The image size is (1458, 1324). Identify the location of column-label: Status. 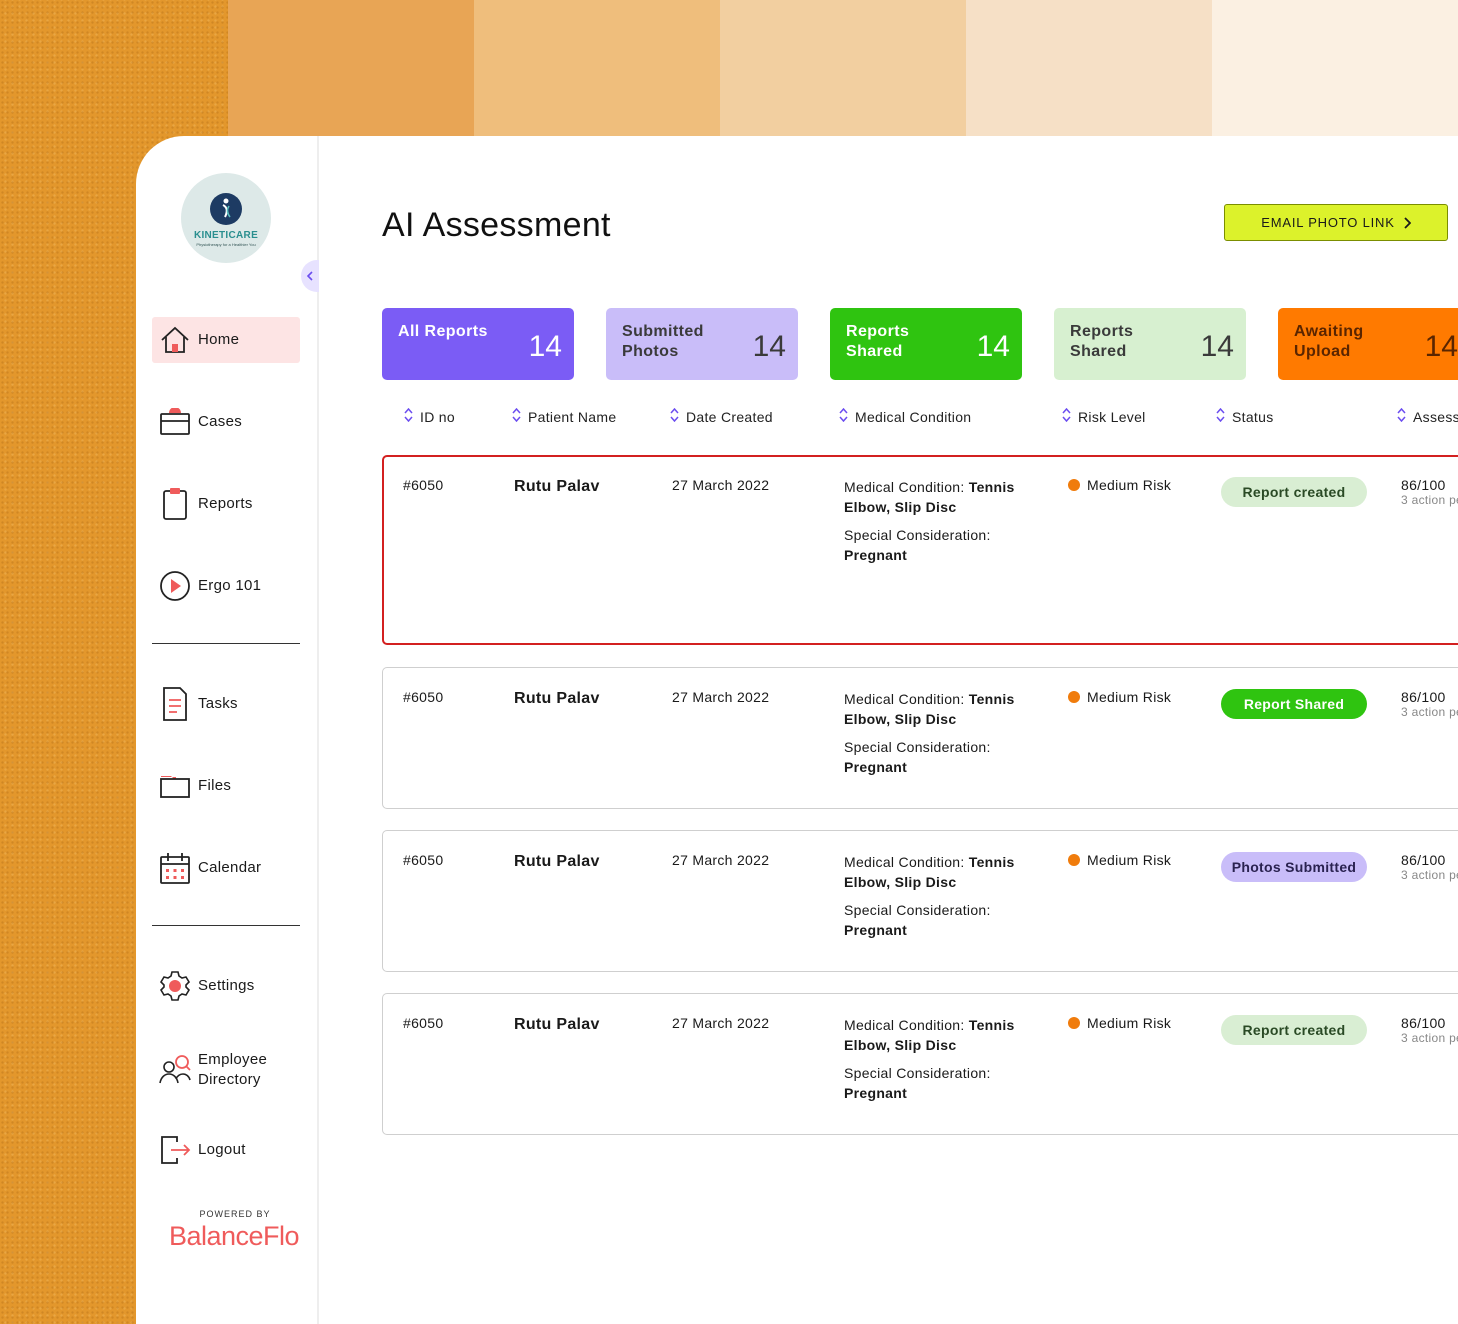
(1253, 416).